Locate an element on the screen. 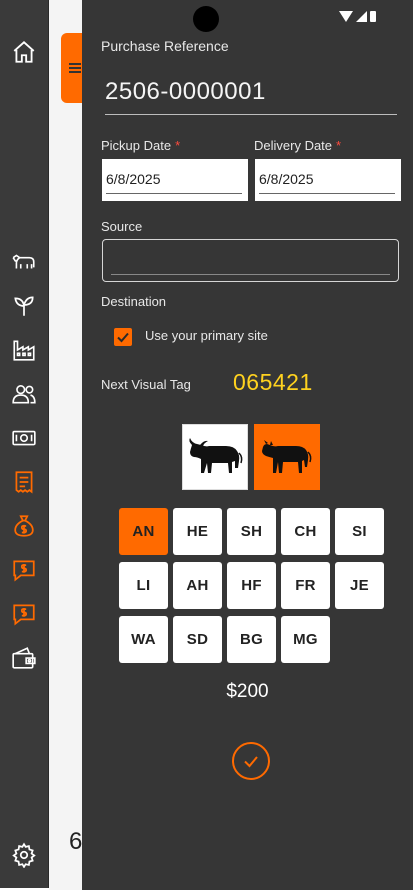 The height and width of the screenshot is (890, 413). check-icon is located at coordinates (123, 337).